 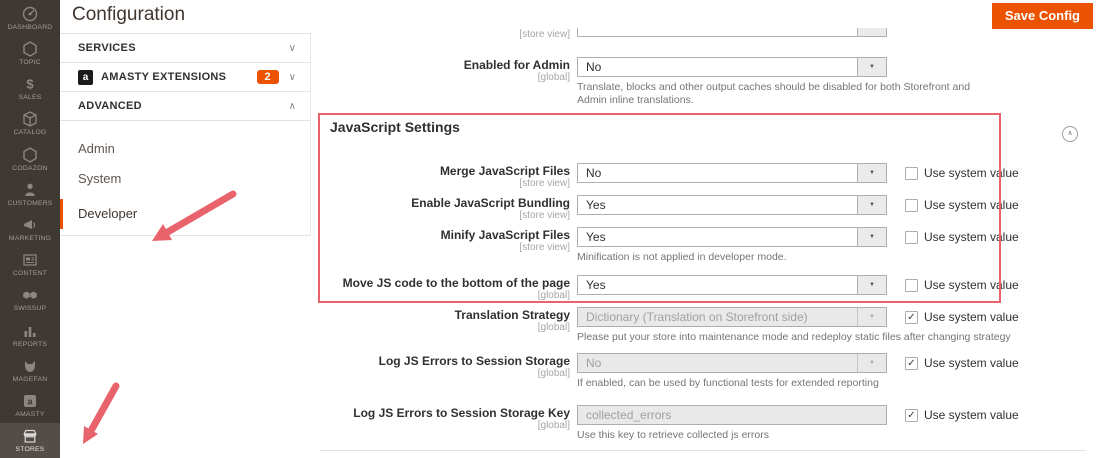 I want to click on sidebar-item-label: CATALOG, so click(x=30, y=133).